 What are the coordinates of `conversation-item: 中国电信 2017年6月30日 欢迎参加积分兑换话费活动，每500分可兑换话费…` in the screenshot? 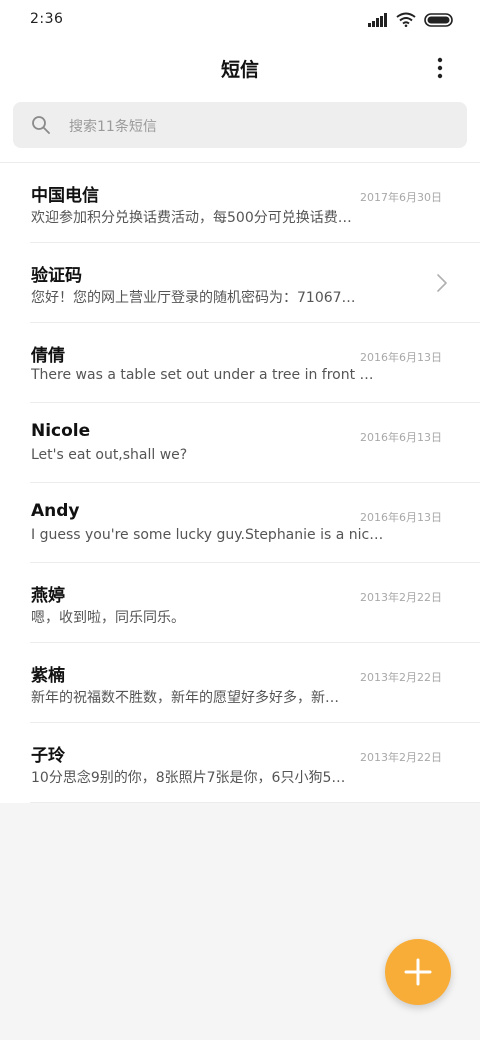 It's located at (240, 203).